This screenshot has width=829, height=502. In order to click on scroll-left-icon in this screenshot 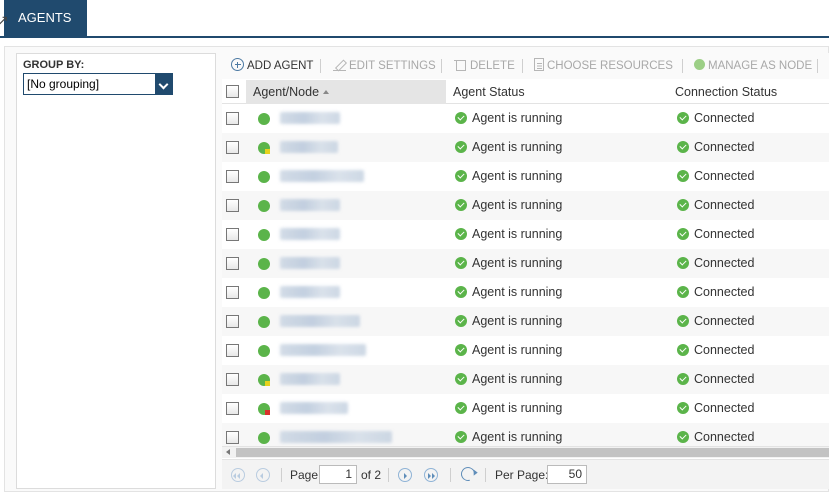, I will do `click(228, 452)`.